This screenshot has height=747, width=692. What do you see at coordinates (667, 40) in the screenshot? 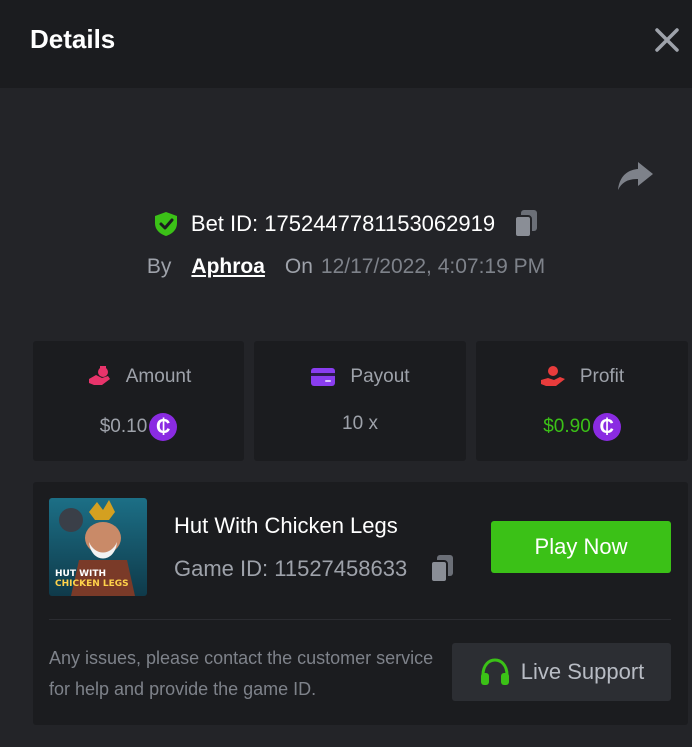
I see `close-icon` at bounding box center [667, 40].